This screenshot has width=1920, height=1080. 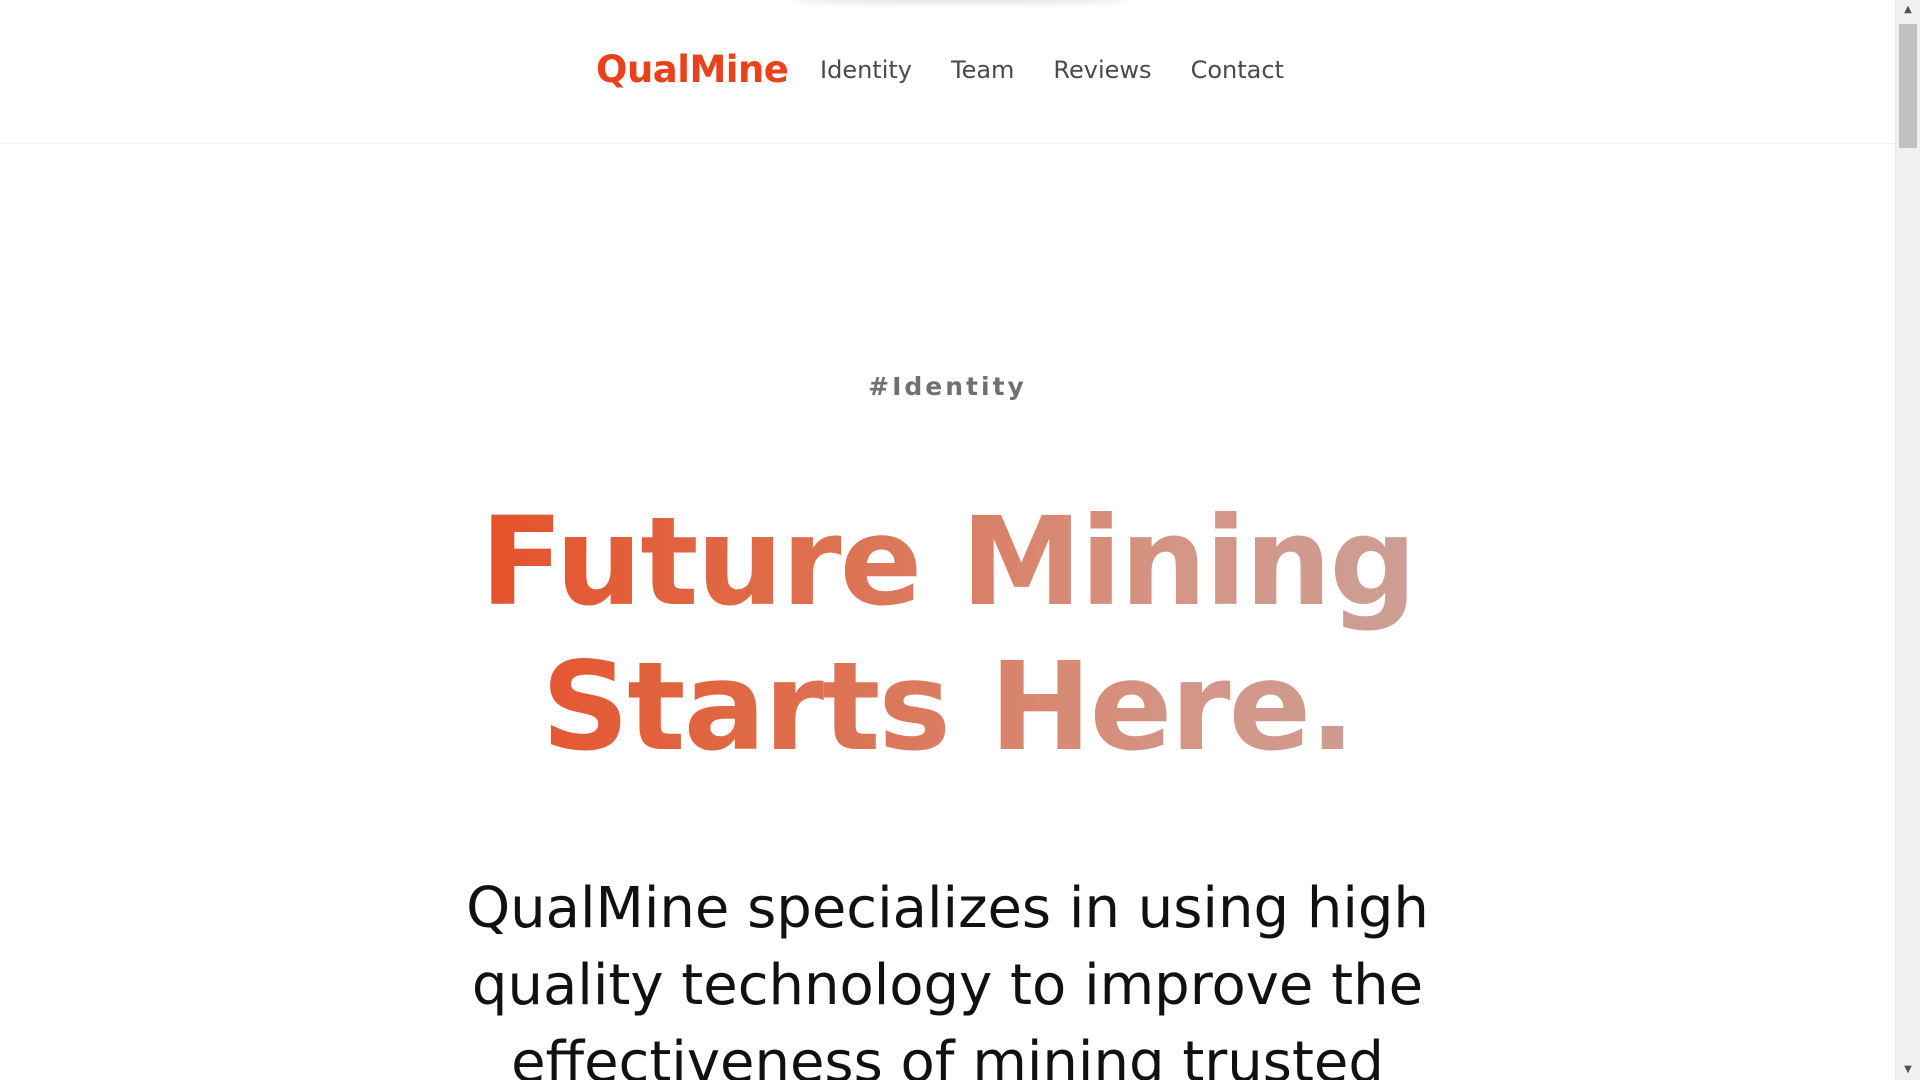 What do you see at coordinates (1908, 10) in the screenshot?
I see `arrow-up-icon: ▲` at bounding box center [1908, 10].